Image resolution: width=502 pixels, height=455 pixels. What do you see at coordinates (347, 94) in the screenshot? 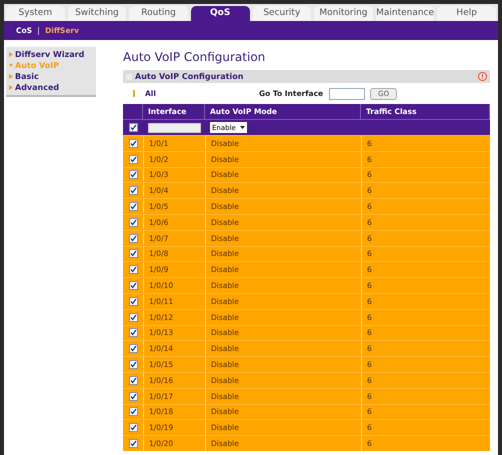
I see `interface-field` at bounding box center [347, 94].